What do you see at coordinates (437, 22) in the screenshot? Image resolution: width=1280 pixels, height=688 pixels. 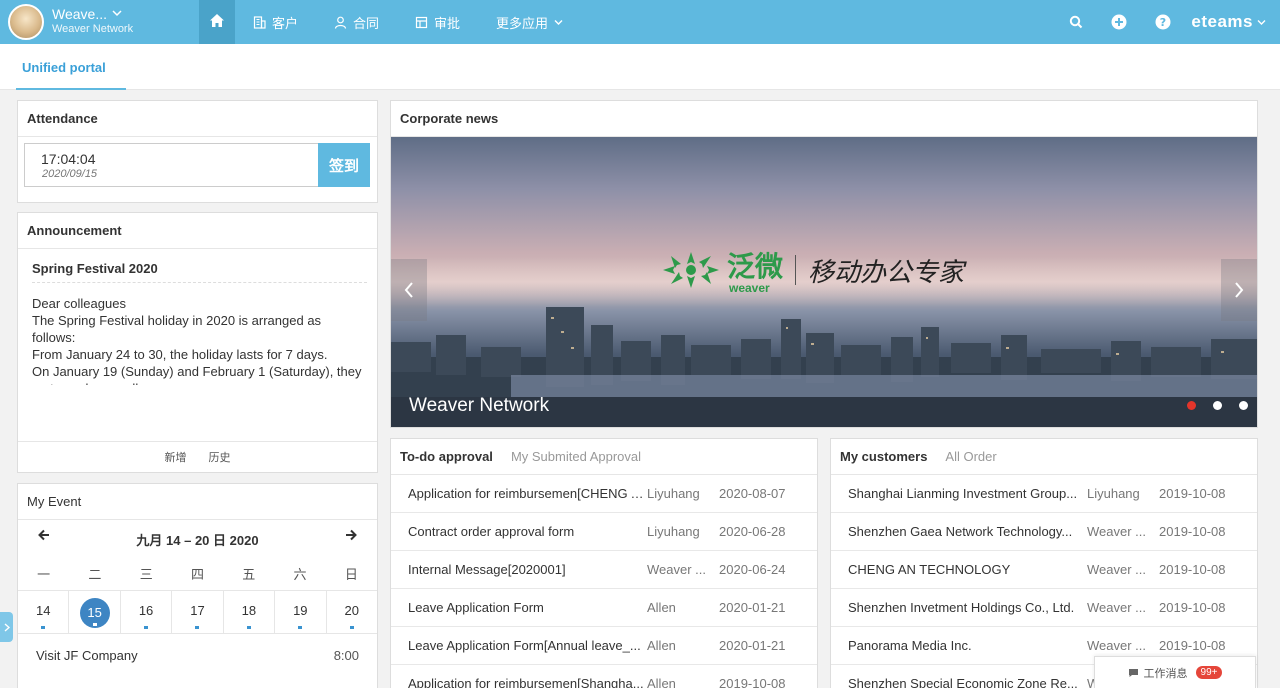 I see `nav-approval: 审批` at bounding box center [437, 22].